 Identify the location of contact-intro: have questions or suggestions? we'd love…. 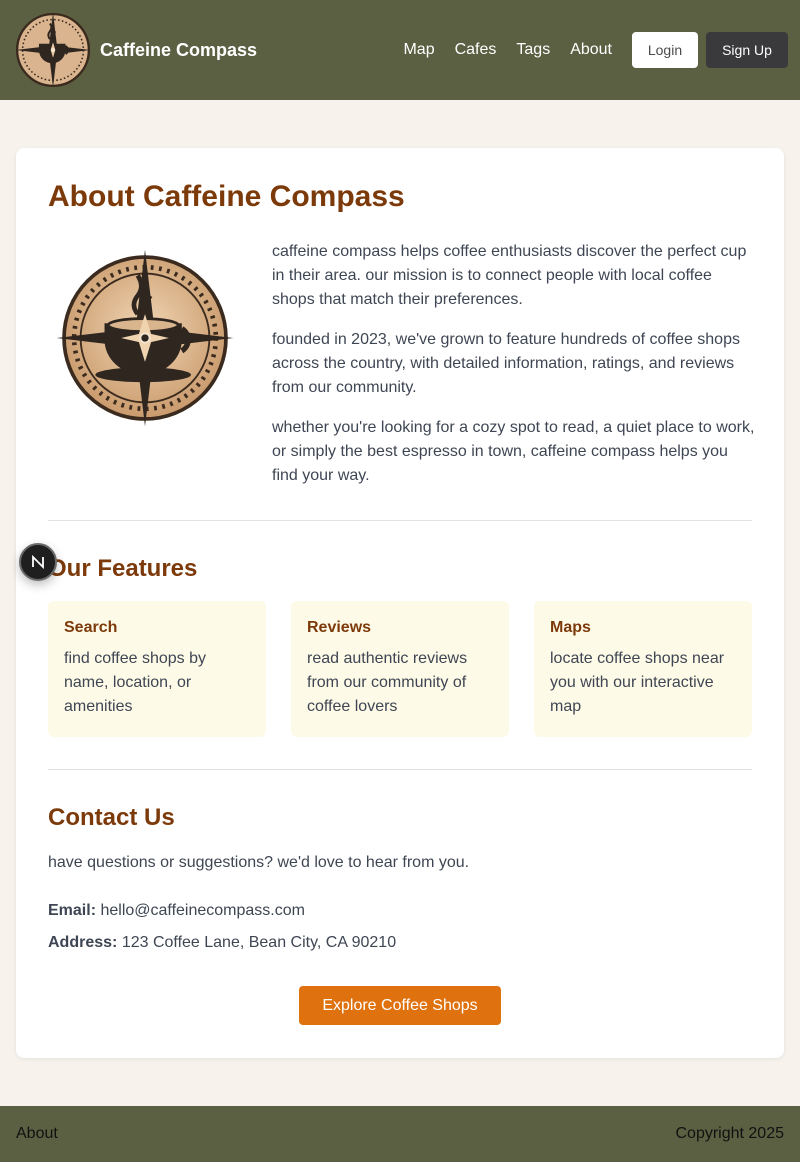
(259, 862).